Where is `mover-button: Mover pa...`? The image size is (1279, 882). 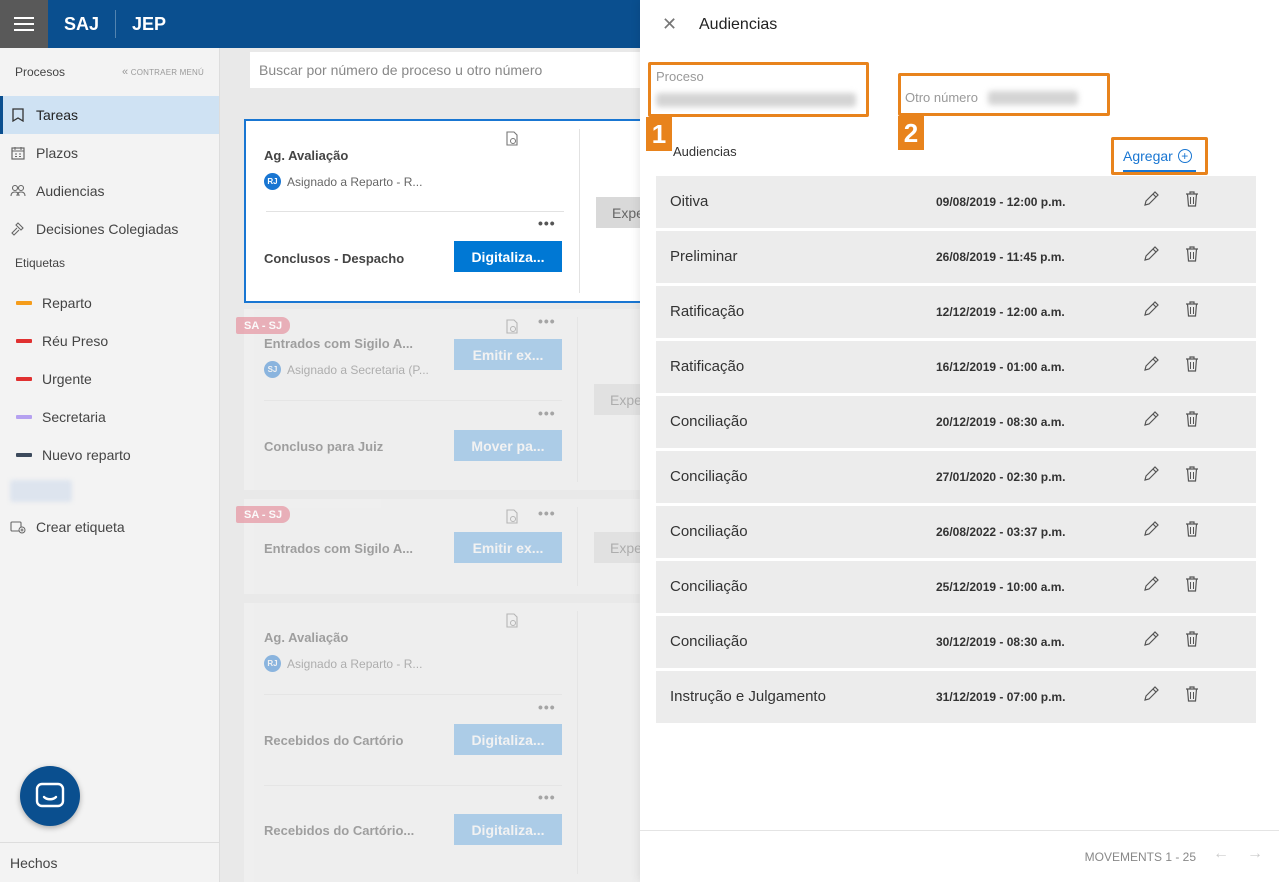 mover-button: Mover pa... is located at coordinates (508, 445).